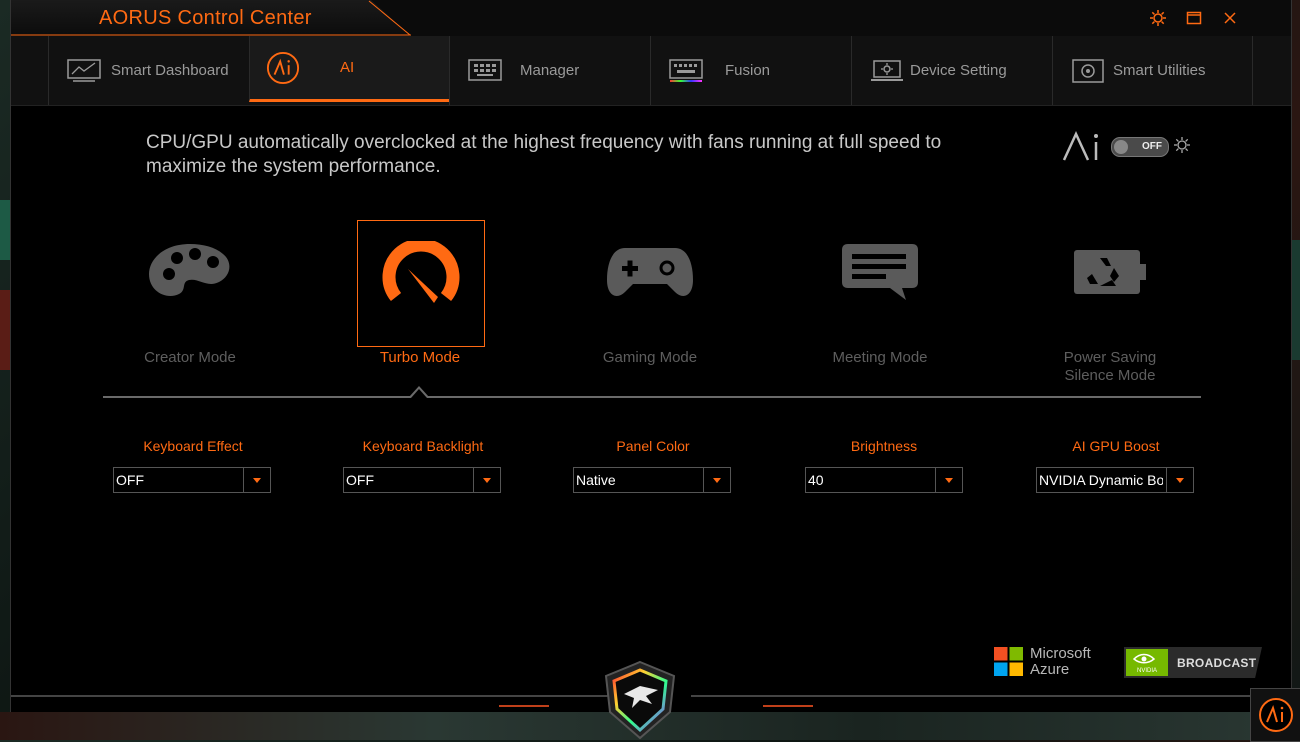  I want to click on tab-label: Device Setting, so click(958, 70).